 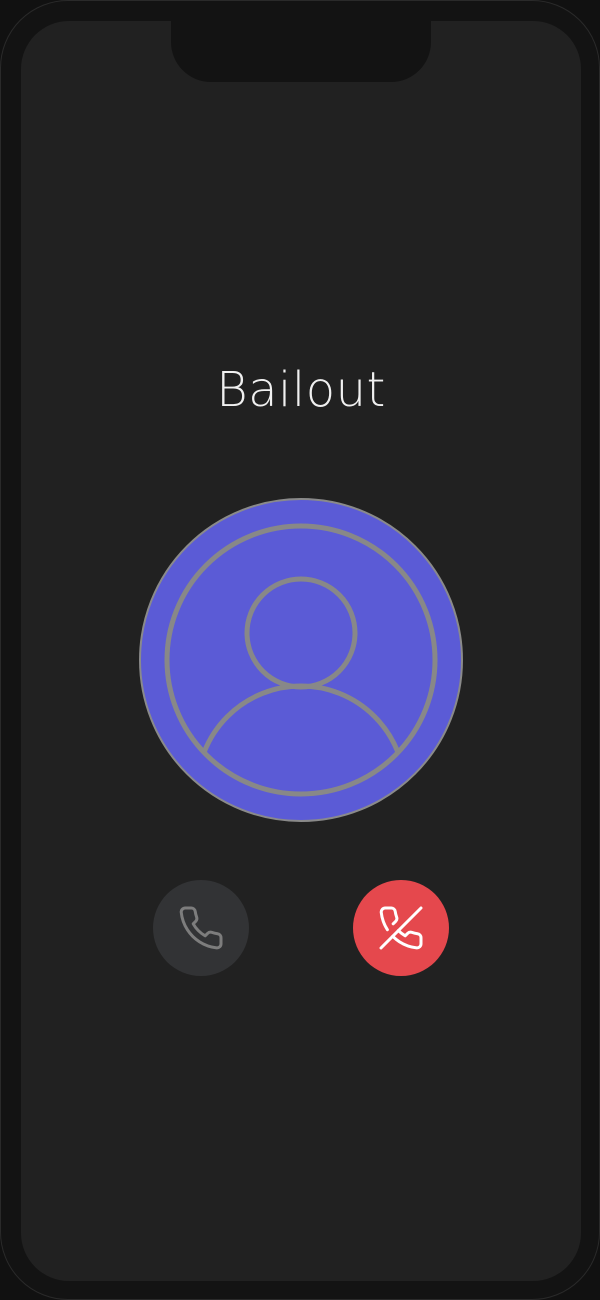 I want to click on caller-avatar, so click(x=301, y=660).